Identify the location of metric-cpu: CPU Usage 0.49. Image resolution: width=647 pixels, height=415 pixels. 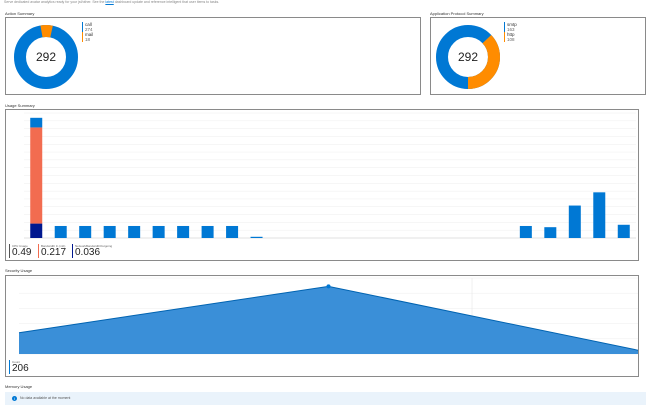
(20, 251).